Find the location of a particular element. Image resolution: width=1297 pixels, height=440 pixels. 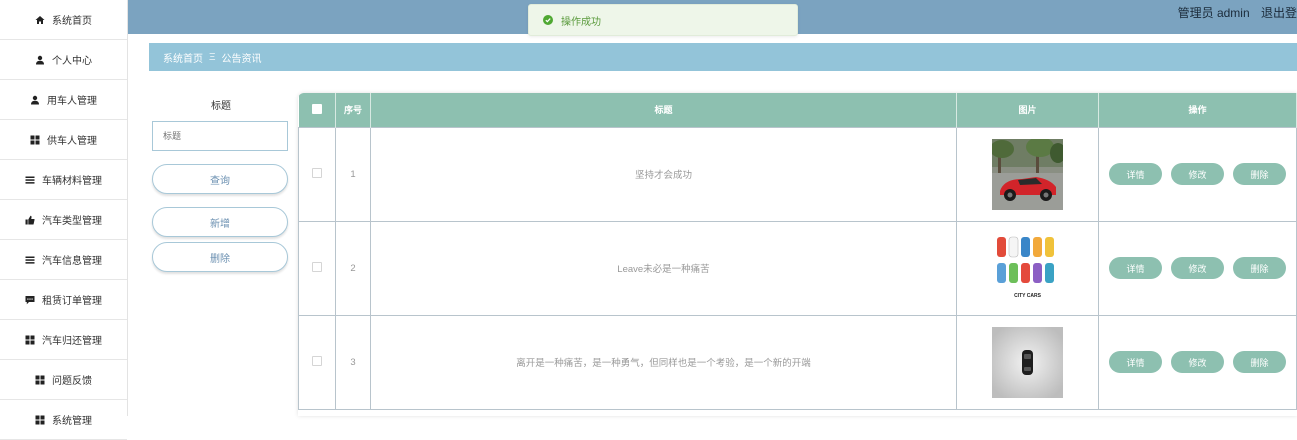

sidebar-item-label: 车辆材料管理 is located at coordinates (72, 181).